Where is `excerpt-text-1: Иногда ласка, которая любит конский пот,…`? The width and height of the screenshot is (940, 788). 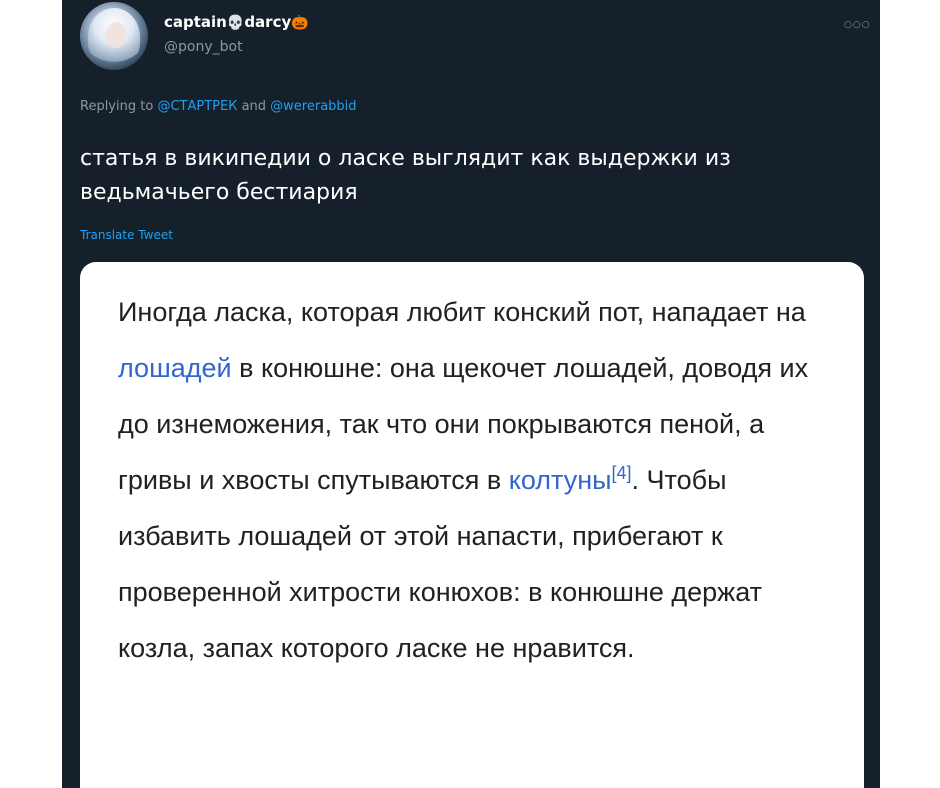 excerpt-text-1: Иногда ласка, которая любит конский пот,… is located at coordinates (462, 312).